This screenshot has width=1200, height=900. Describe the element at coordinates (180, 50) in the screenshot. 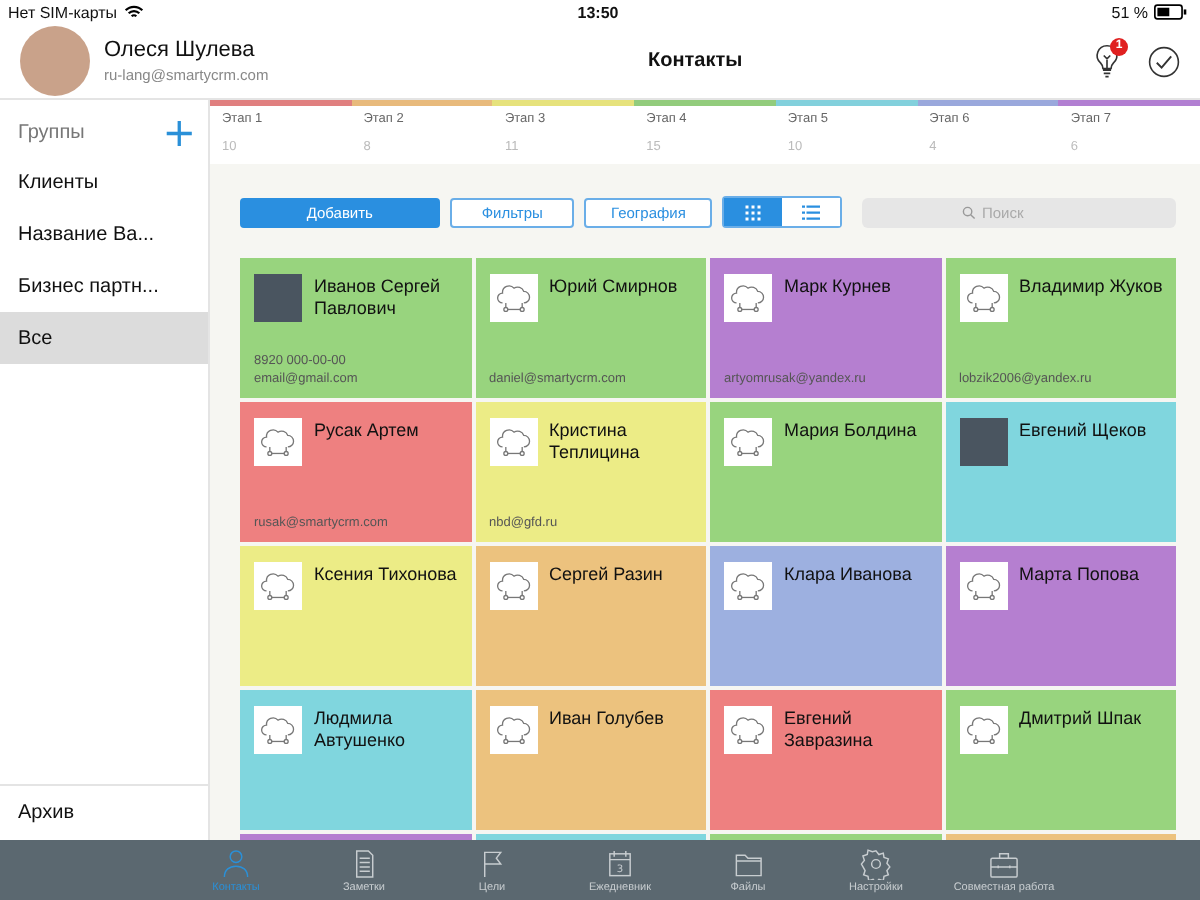

I see `user-name: Олеся Шулева` at that location.